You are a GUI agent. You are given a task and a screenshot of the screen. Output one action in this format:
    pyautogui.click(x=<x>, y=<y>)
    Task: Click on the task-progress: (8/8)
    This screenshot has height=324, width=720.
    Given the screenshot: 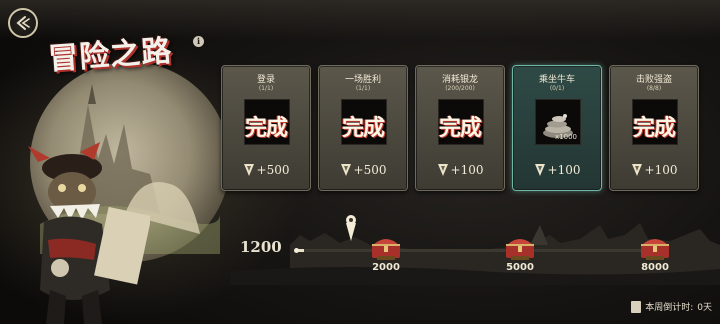 What is the action you would take?
    pyautogui.click(x=654, y=88)
    